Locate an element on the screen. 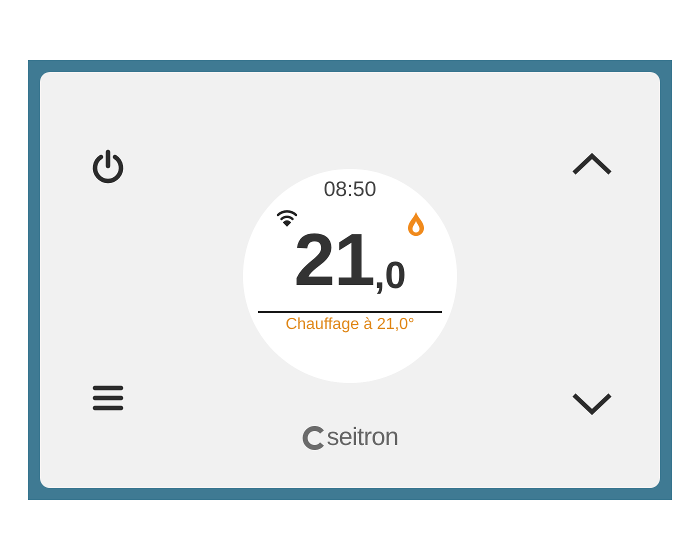 Image resolution: width=700 pixels, height=560 pixels. status-text: Chauffage à 21,0° is located at coordinates (350, 325).